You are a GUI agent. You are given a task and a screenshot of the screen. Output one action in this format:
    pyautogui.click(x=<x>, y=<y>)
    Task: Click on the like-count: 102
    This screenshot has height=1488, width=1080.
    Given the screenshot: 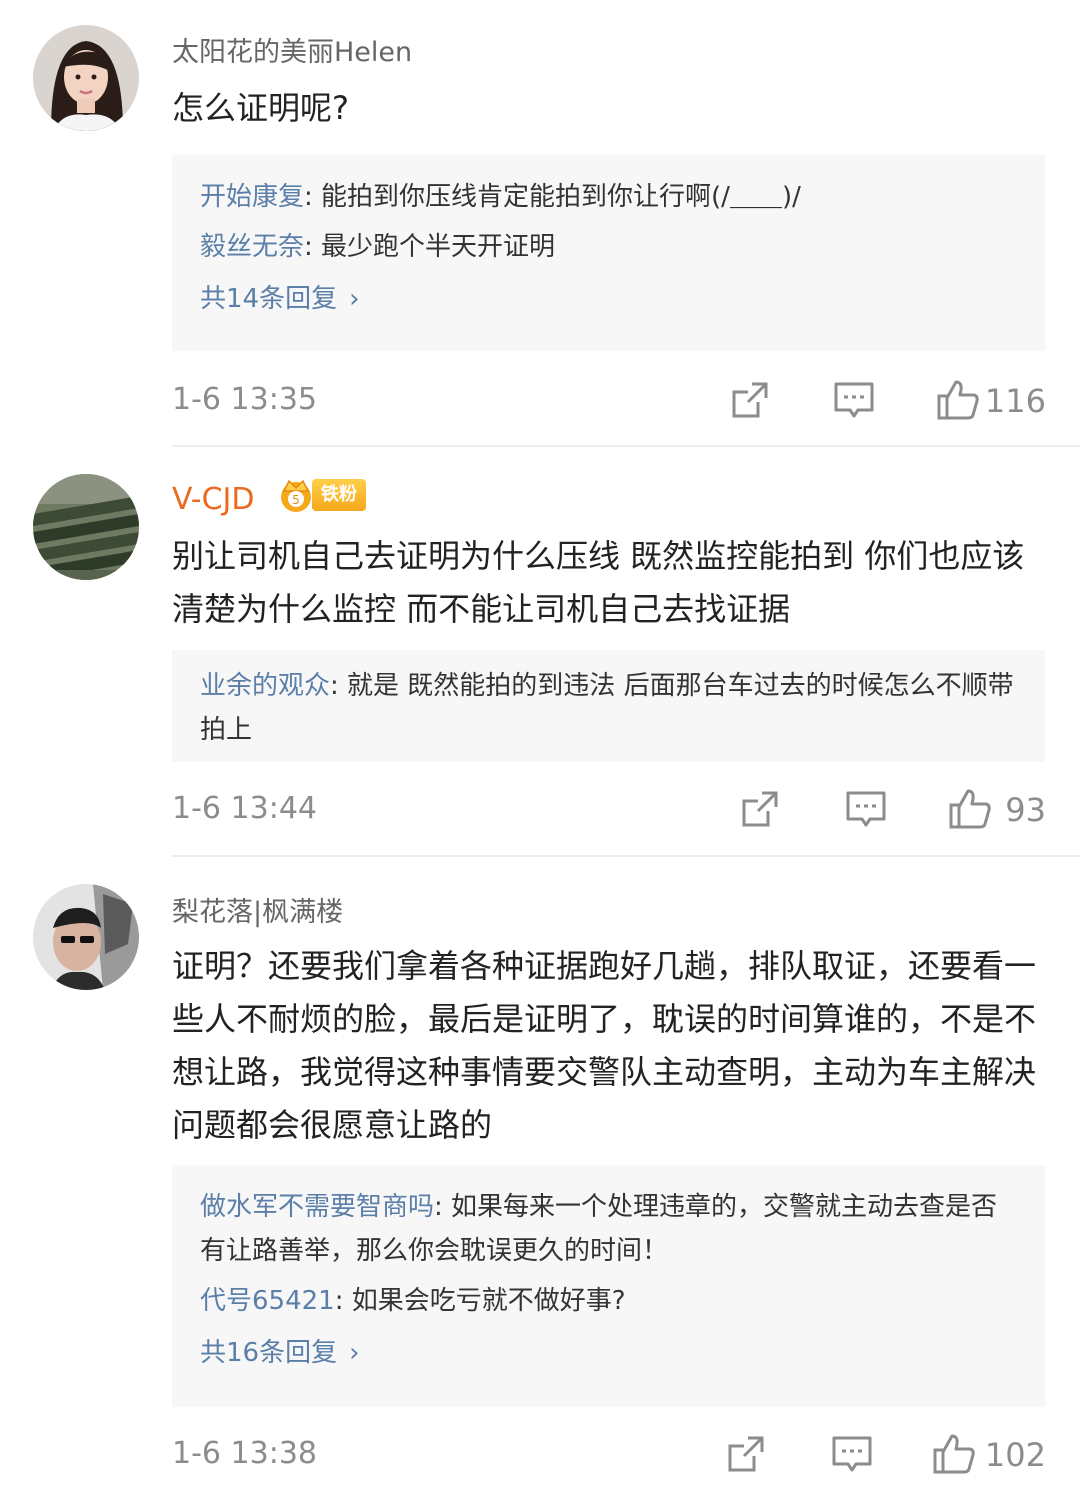 What is the action you would take?
    pyautogui.click(x=1015, y=1455)
    